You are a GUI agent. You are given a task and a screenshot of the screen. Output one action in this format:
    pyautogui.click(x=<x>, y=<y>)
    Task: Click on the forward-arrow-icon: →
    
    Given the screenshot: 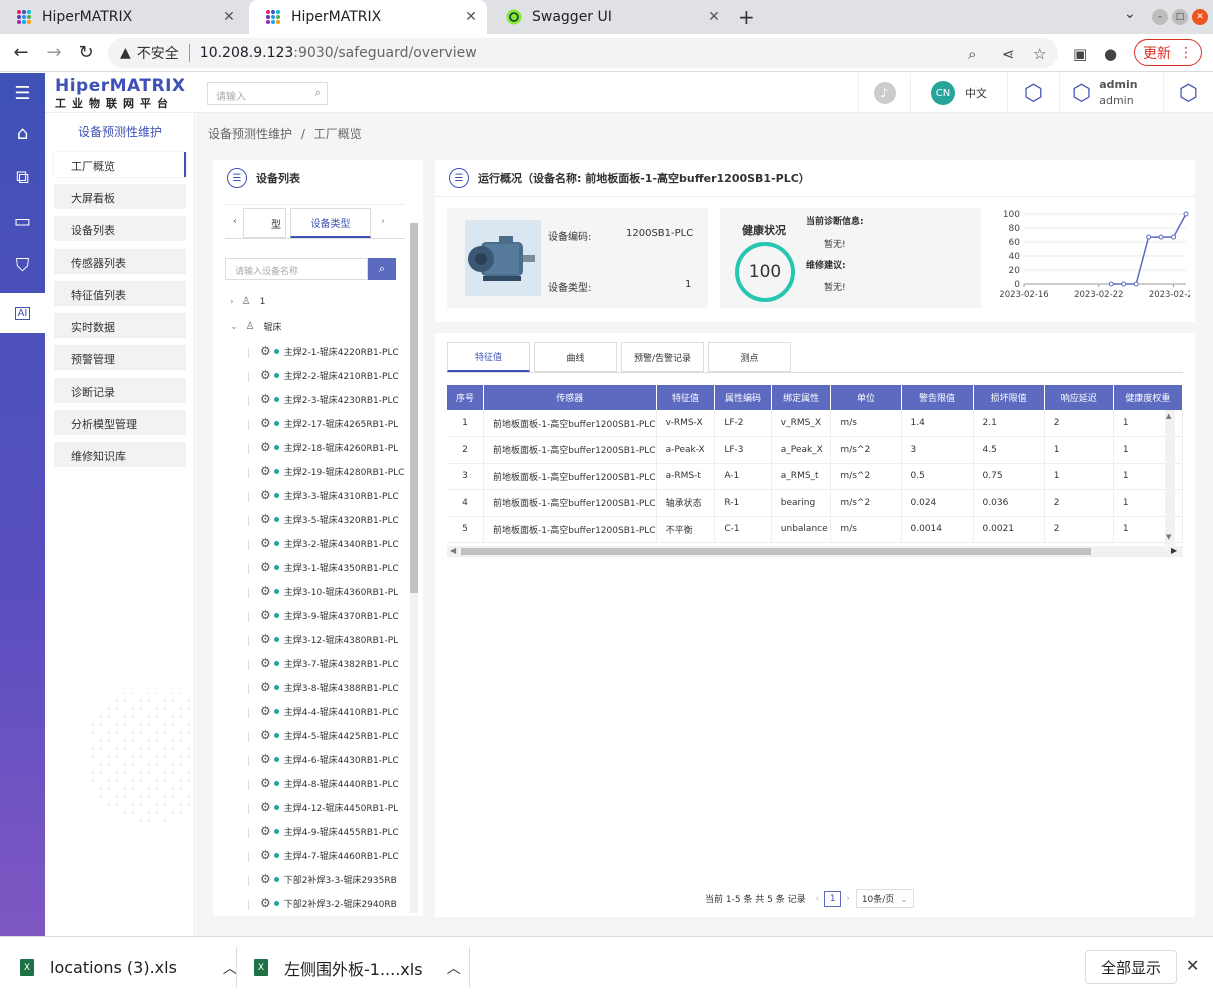 What is the action you would take?
    pyautogui.click(x=54, y=52)
    